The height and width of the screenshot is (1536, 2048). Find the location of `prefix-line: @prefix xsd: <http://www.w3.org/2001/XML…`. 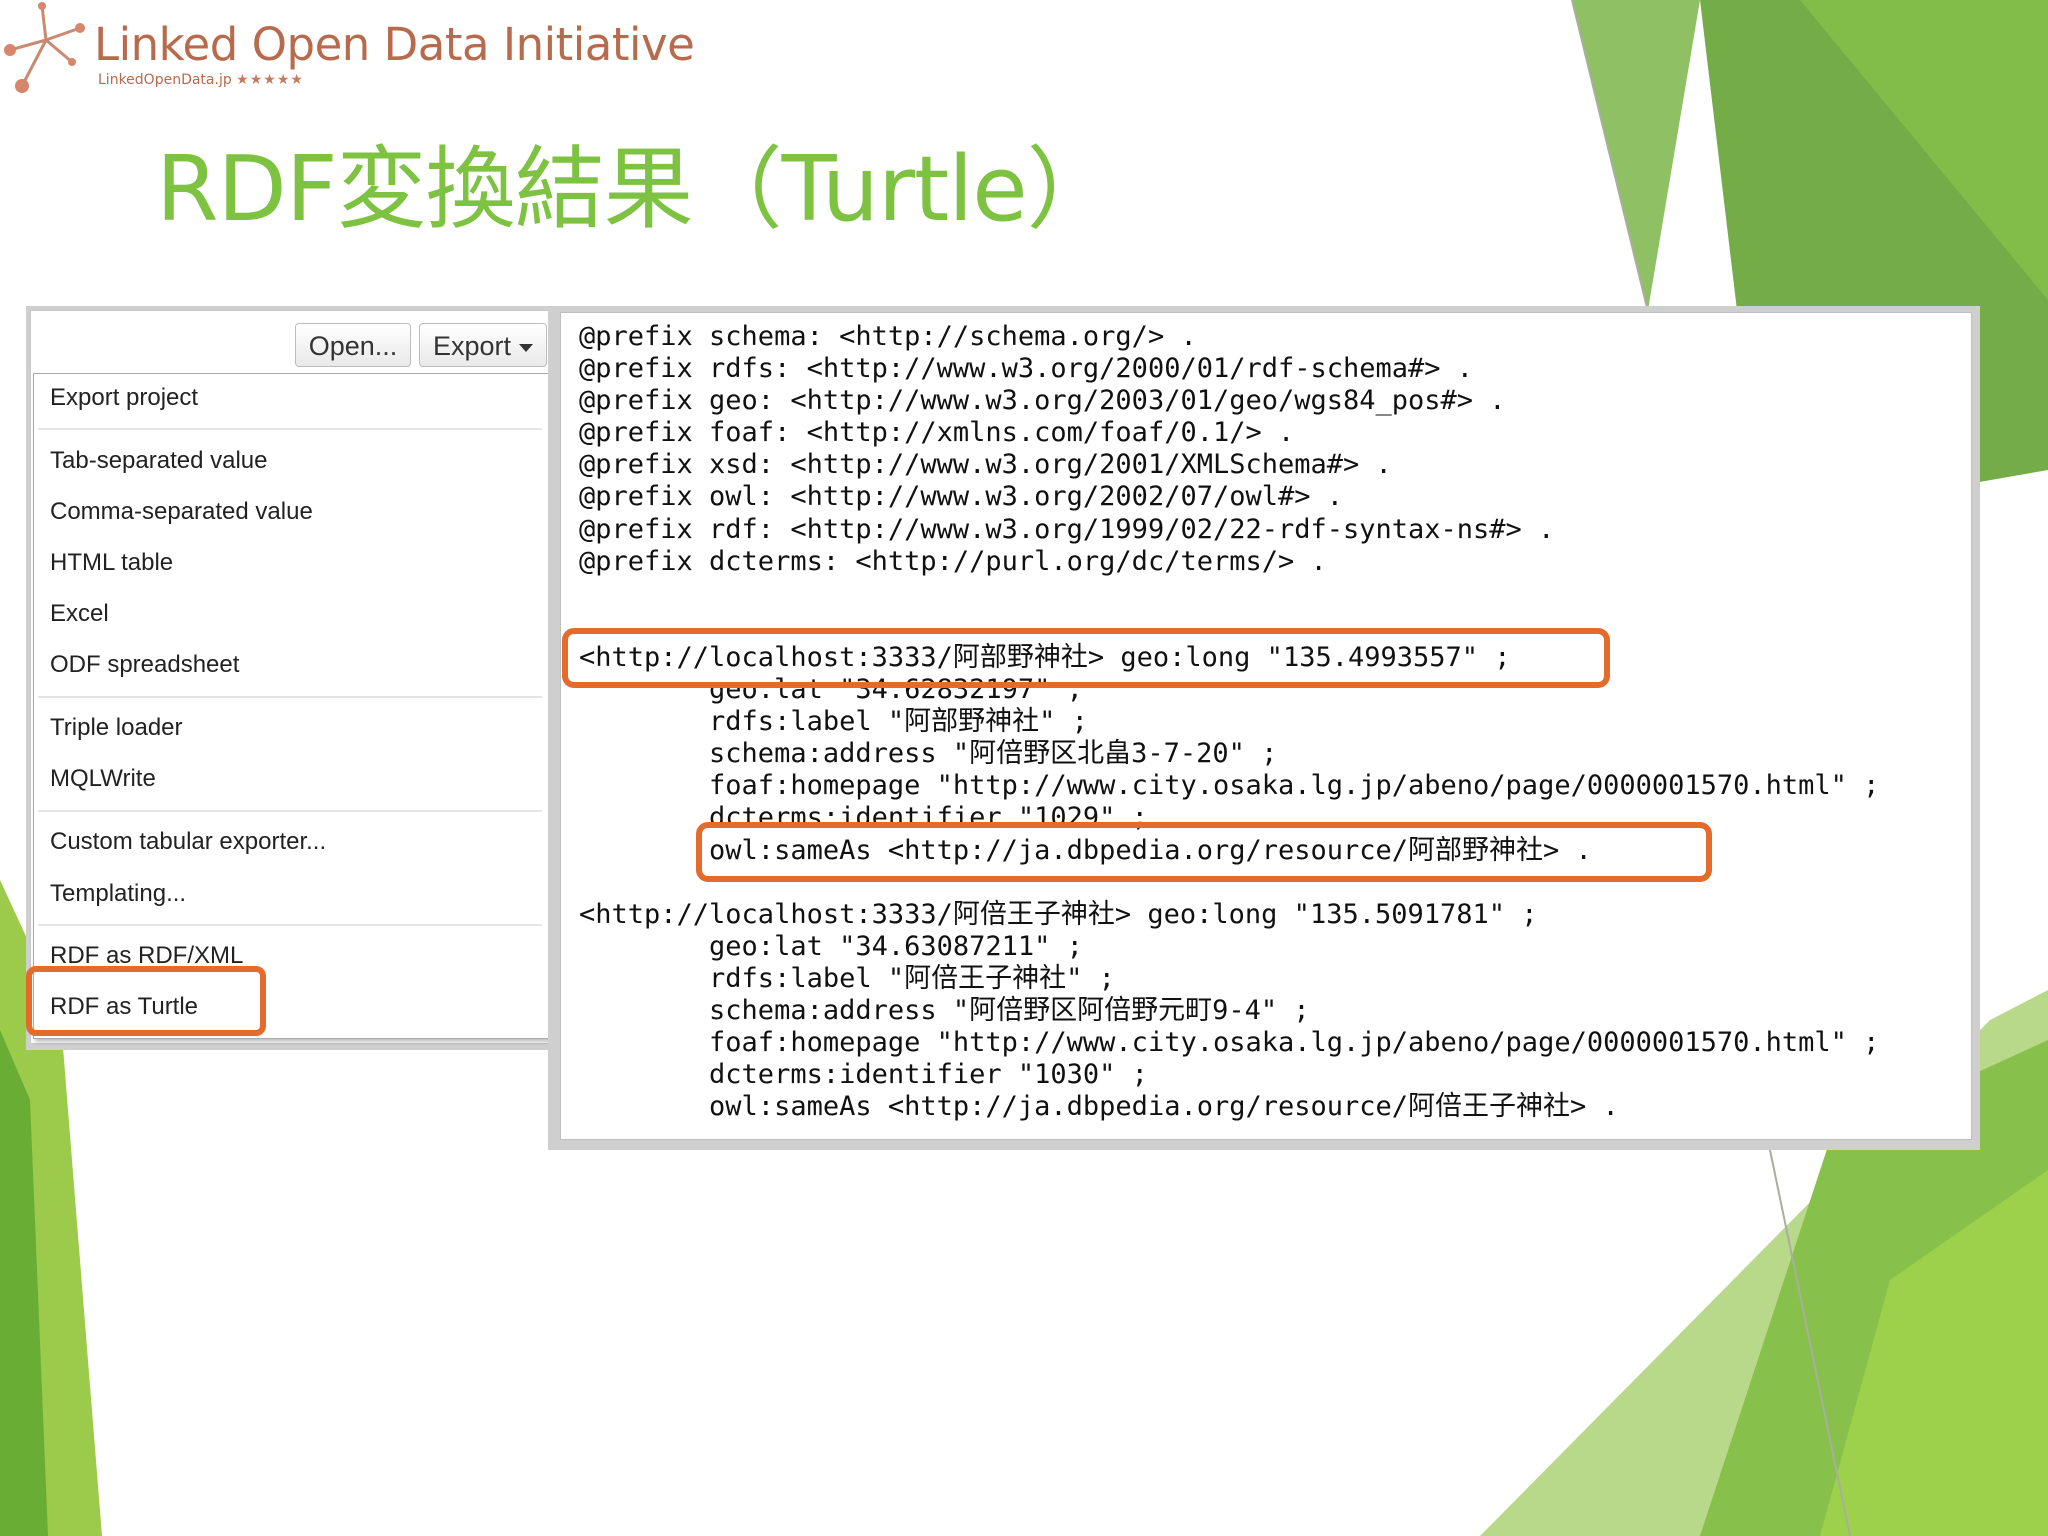

prefix-line: @prefix xsd: <http://www.w3.org/2001/XML… is located at coordinates (985, 465).